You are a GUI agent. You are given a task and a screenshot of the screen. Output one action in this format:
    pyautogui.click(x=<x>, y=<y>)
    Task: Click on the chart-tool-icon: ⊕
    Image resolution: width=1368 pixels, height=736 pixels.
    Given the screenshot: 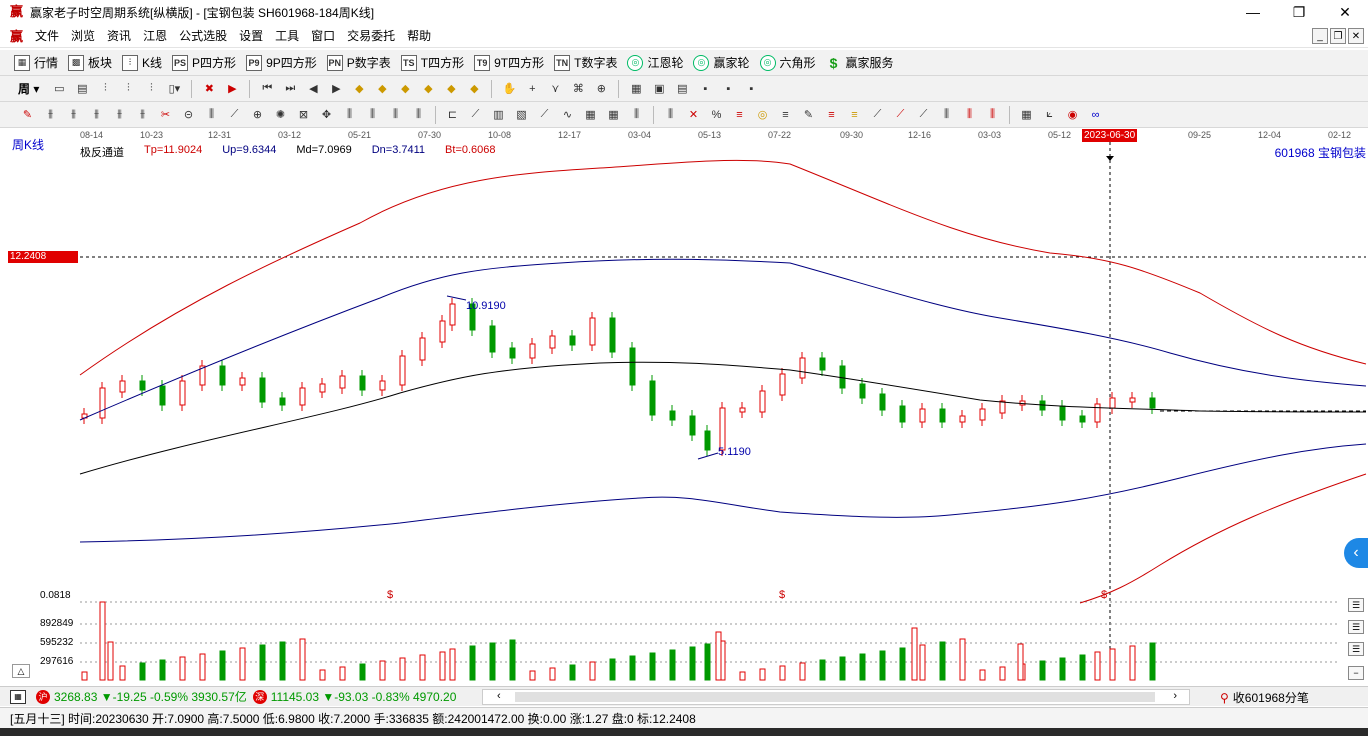 What is the action you would take?
    pyautogui.click(x=601, y=89)
    